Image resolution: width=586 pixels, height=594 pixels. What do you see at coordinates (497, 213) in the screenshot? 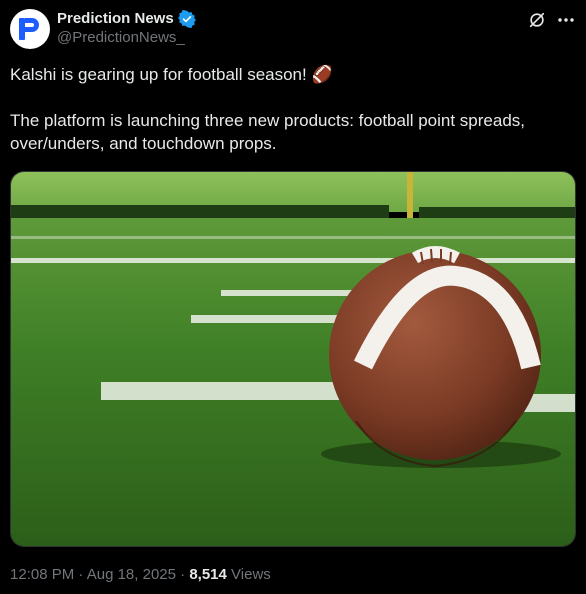
I see `sideline-wall-right` at bounding box center [497, 213].